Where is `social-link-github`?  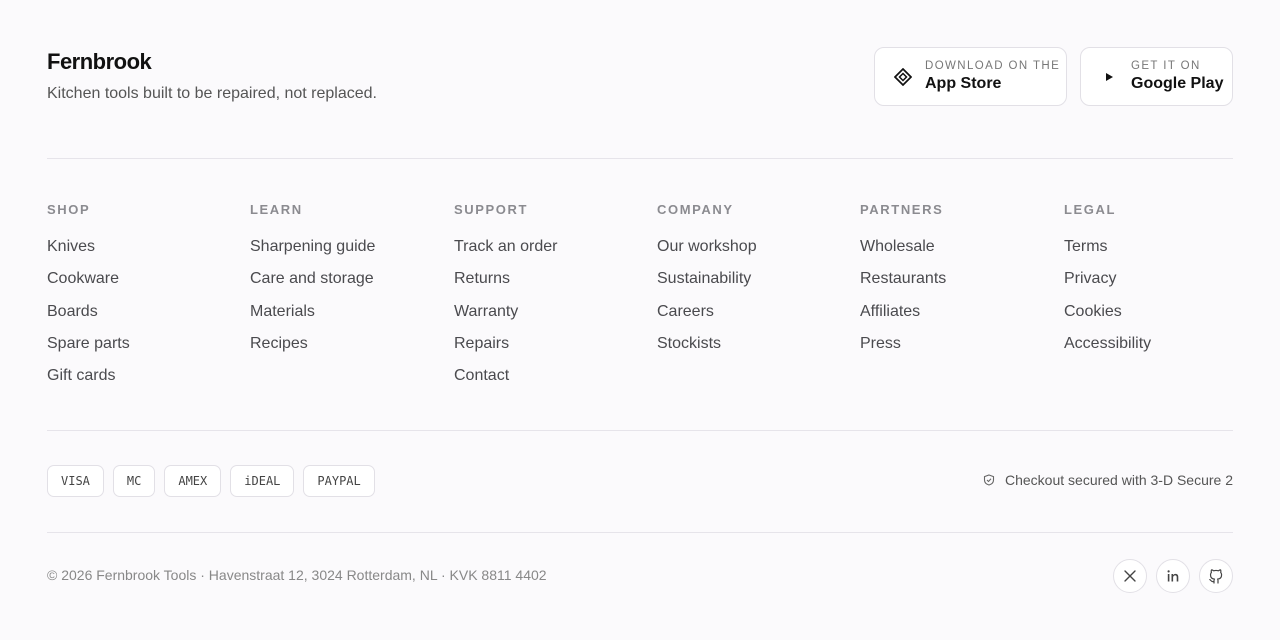
social-link-github is located at coordinates (1216, 576).